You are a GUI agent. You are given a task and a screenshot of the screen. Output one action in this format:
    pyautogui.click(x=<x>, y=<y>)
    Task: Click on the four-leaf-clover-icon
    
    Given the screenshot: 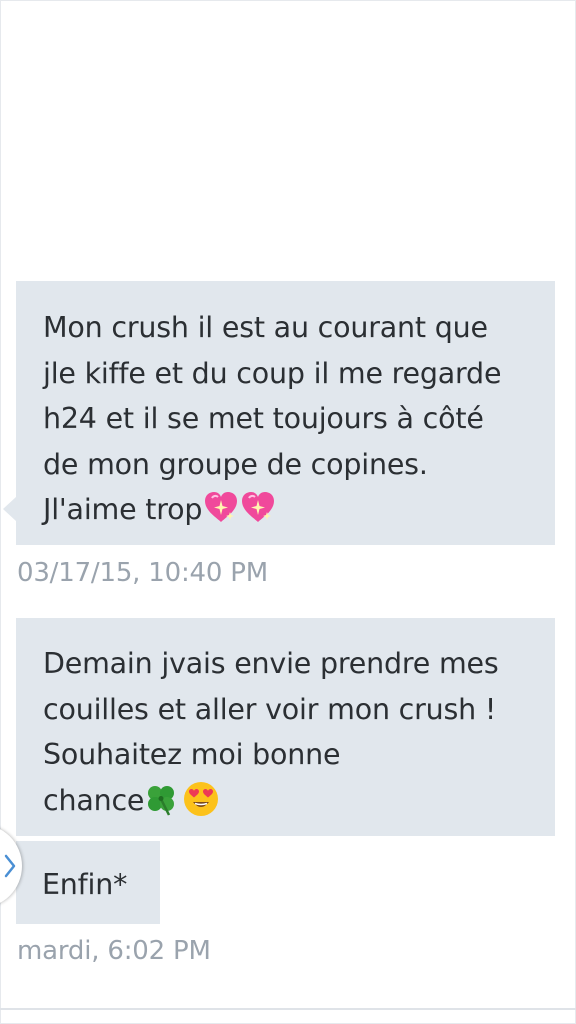 What is the action you would take?
    pyautogui.click(x=161, y=800)
    